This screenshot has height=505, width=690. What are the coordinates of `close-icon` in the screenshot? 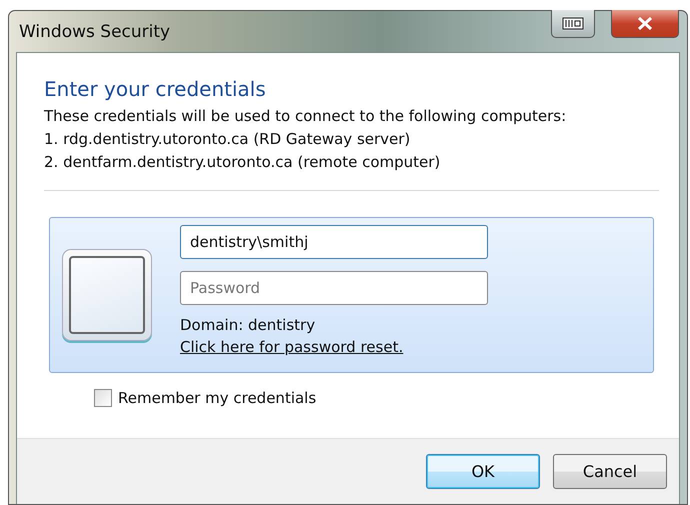 It's located at (645, 23).